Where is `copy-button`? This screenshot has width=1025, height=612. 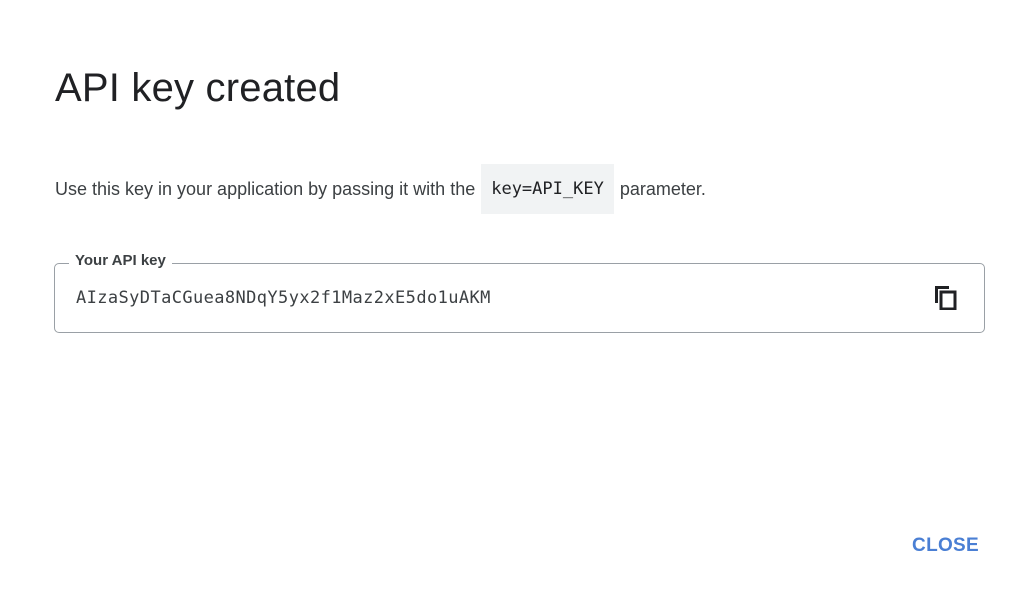 copy-button is located at coordinates (946, 298).